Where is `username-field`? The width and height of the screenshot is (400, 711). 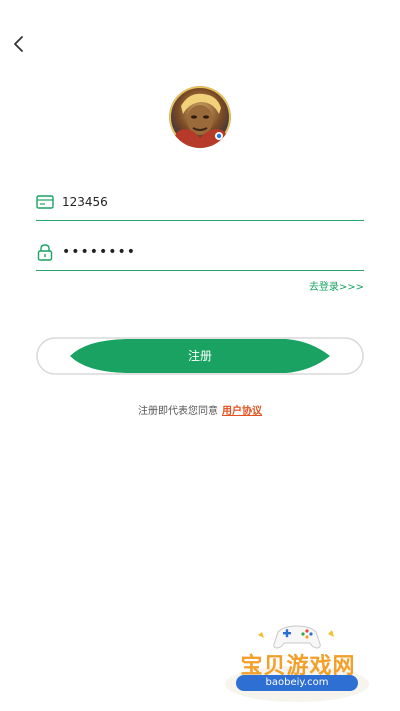
username-field is located at coordinates (200, 203).